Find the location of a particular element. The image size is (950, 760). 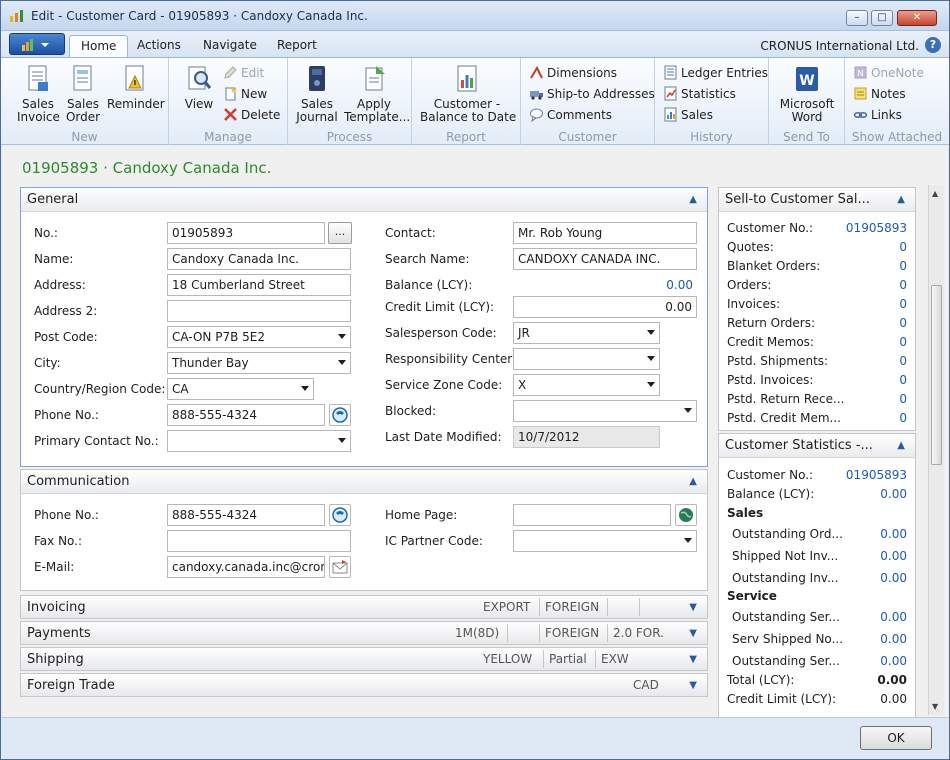

address2-field is located at coordinates (259, 311).